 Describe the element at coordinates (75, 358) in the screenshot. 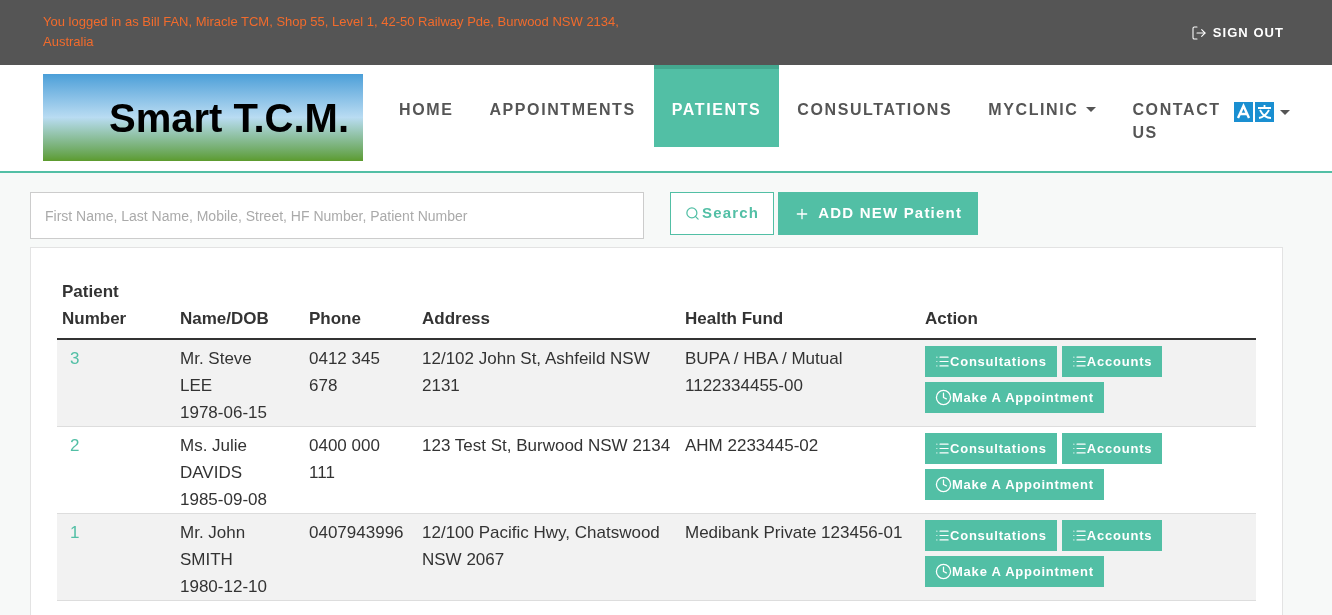

I see `patient-number-link: 3` at that location.